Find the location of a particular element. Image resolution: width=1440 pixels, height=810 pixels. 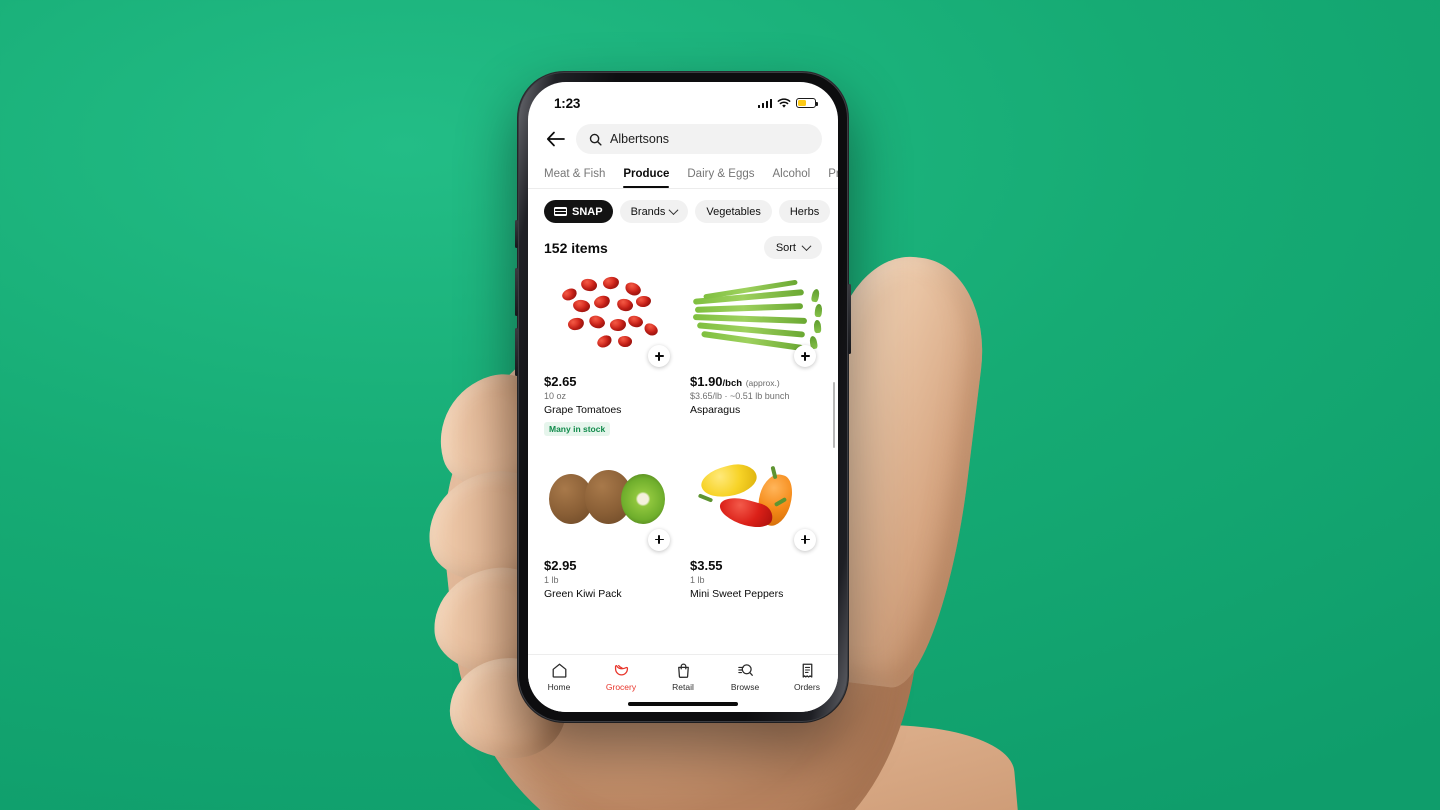

tab-orders: Orders is located at coordinates (807, 677).